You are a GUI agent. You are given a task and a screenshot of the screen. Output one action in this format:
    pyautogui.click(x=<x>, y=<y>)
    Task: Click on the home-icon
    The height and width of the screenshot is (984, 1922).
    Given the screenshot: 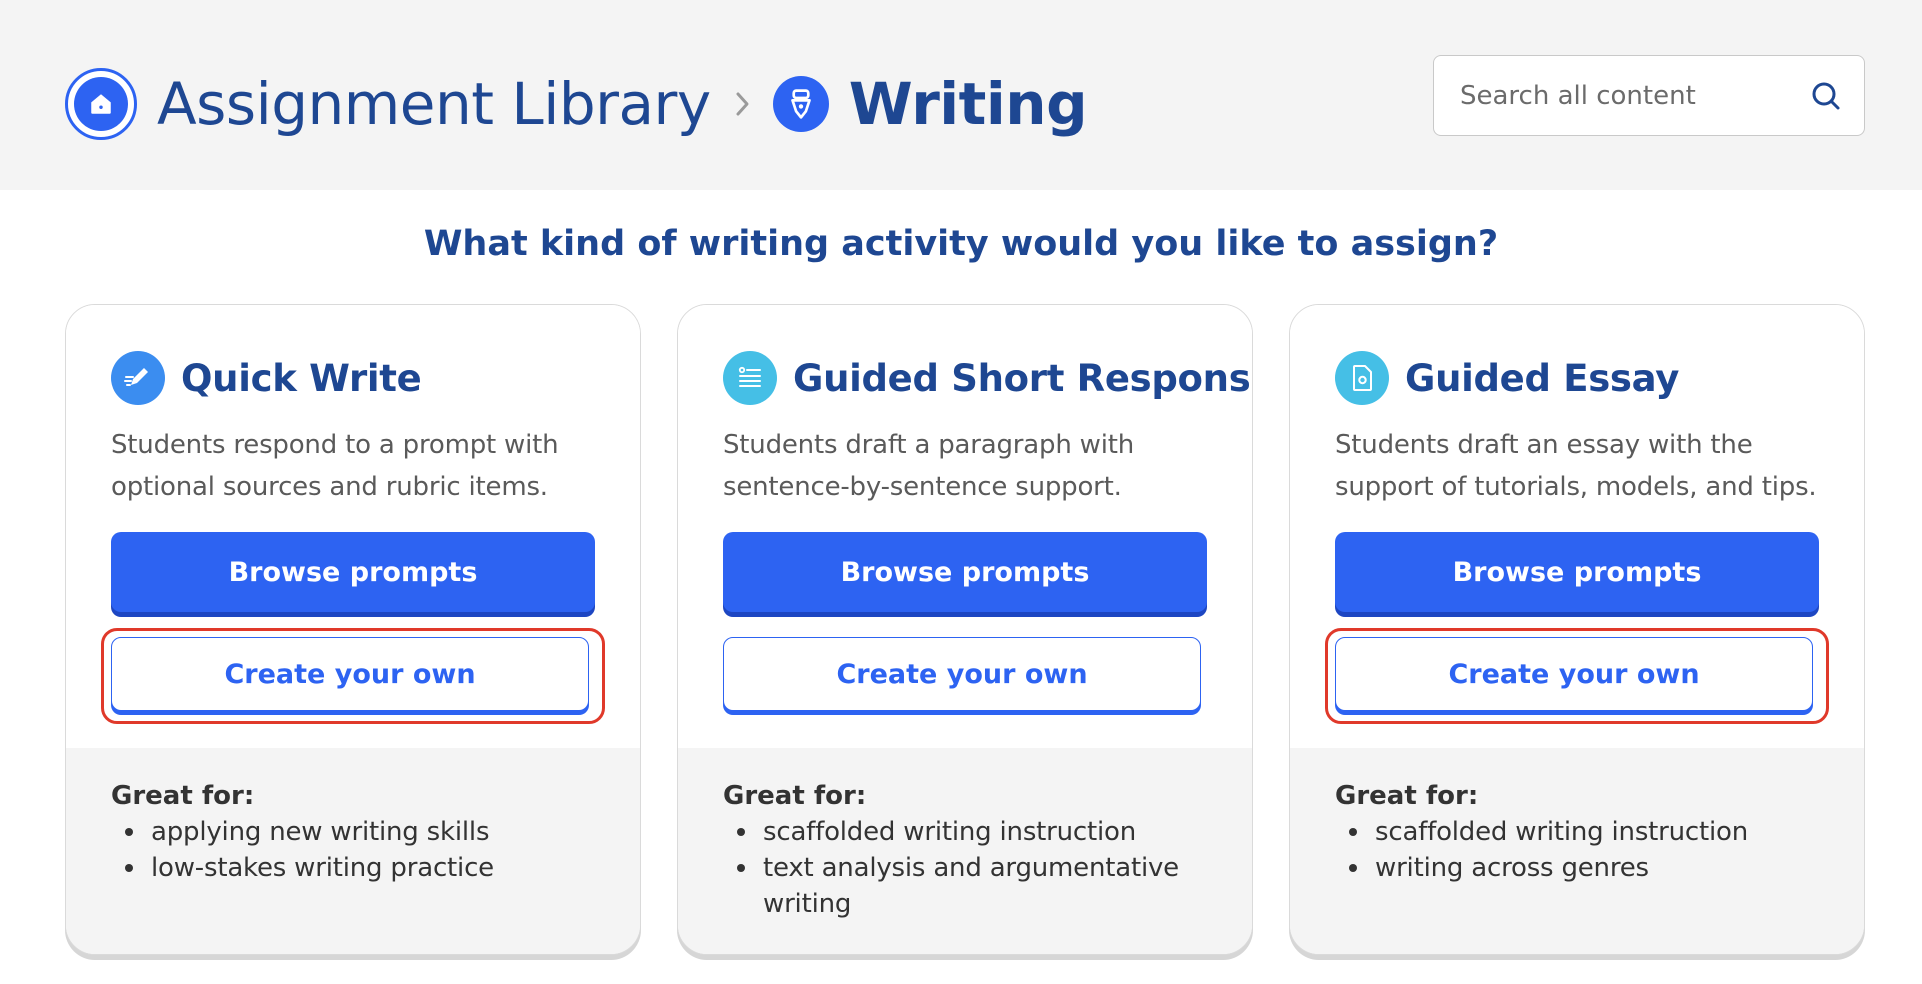 What is the action you would take?
    pyautogui.click(x=101, y=104)
    